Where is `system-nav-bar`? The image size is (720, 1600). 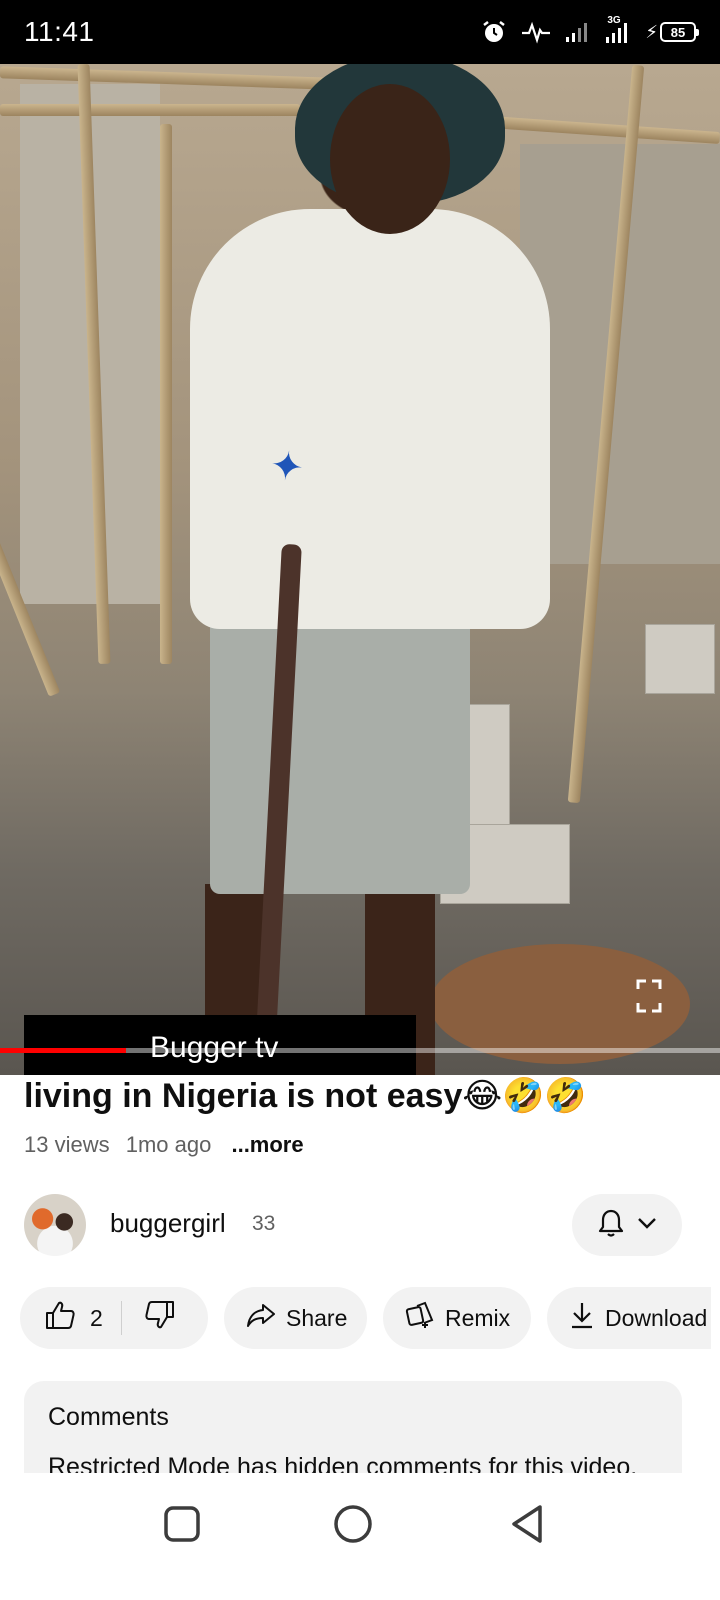 system-nav-bar is located at coordinates (360, 1537).